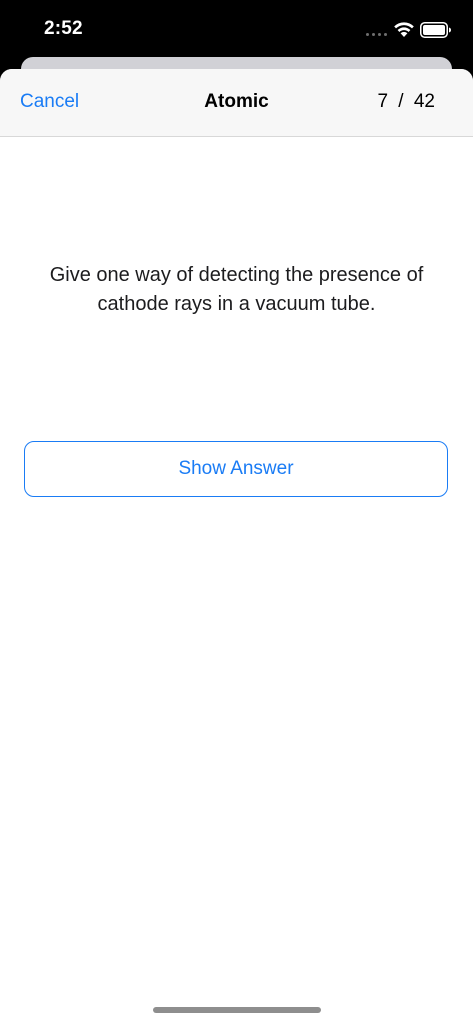 The height and width of the screenshot is (1024, 473). I want to click on show-answer-button: Show Answer, so click(236, 469).